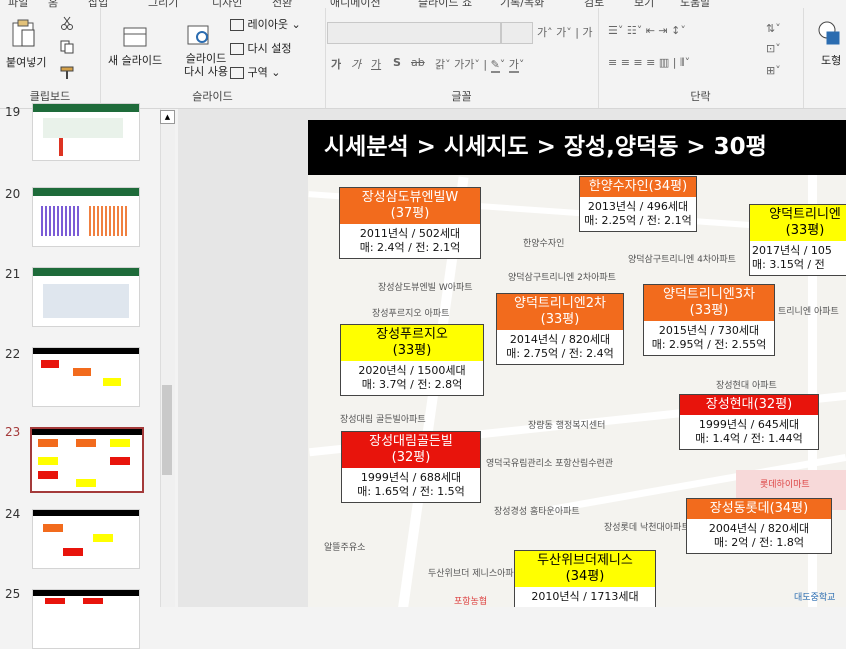 The width and height of the screenshot is (846, 649). I want to click on paragraph-group-label: 단락, so click(700, 96).